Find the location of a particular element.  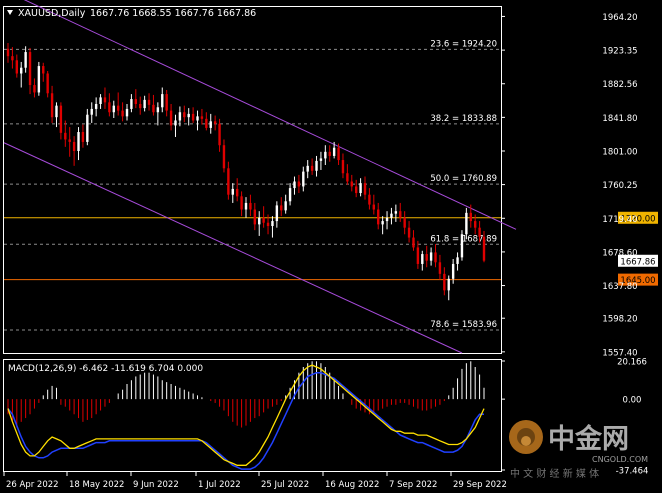

macd-tick-label: -37.464 is located at coordinates (632, 472).